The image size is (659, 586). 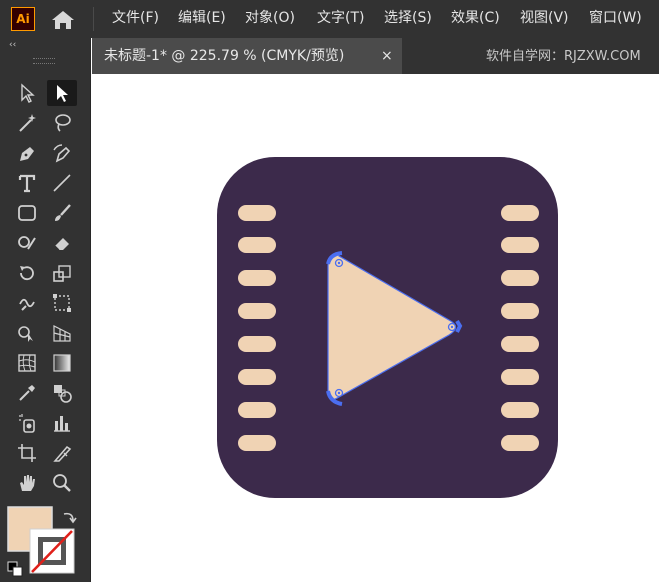 I want to click on perspective-grid-tool, so click(x=62, y=333).